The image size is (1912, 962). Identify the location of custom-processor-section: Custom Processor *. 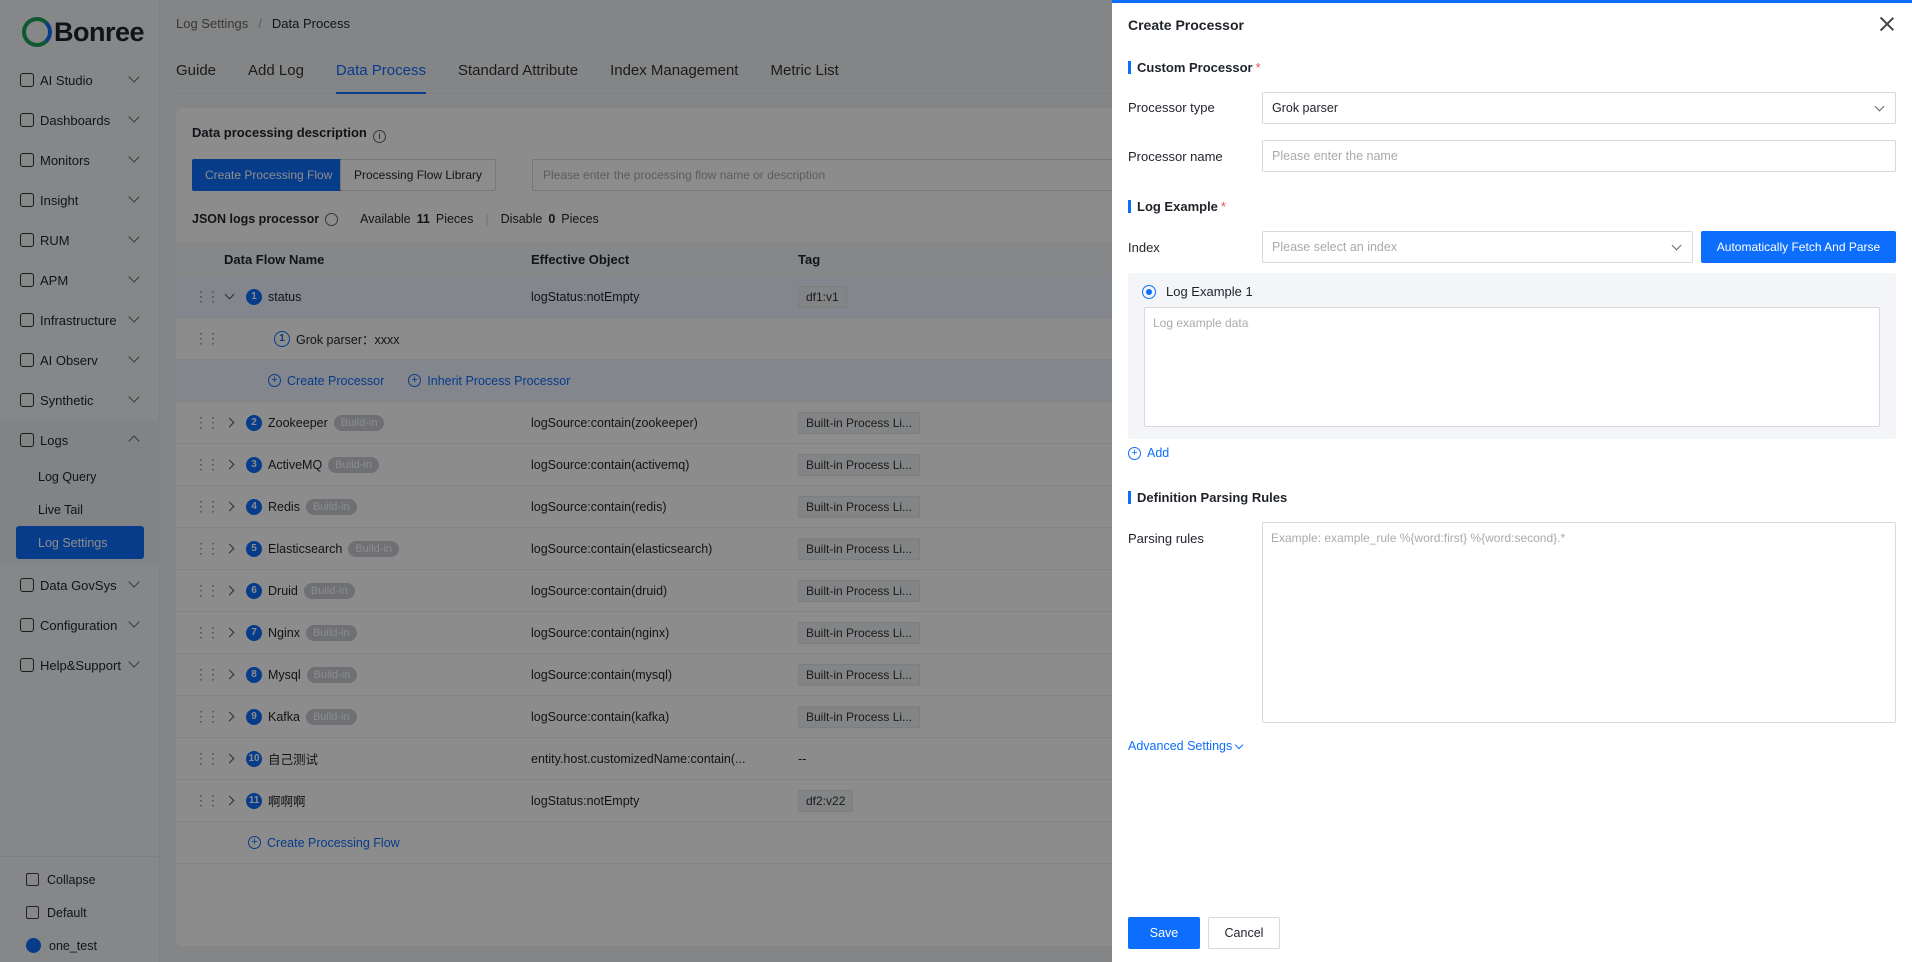
(1194, 67).